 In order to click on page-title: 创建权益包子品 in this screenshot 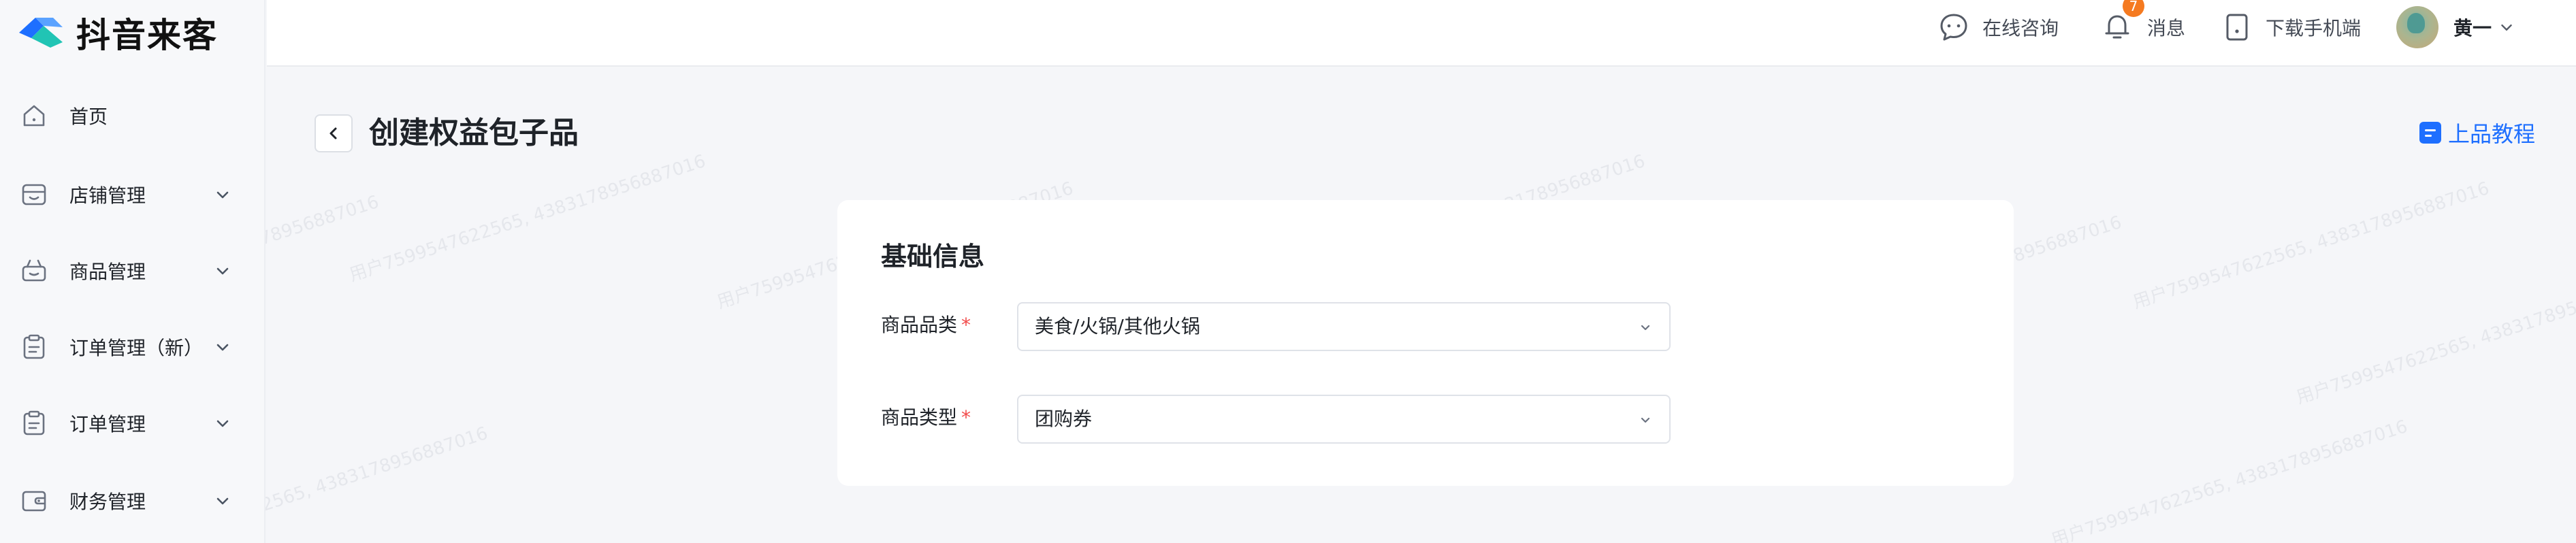, I will do `click(474, 133)`.